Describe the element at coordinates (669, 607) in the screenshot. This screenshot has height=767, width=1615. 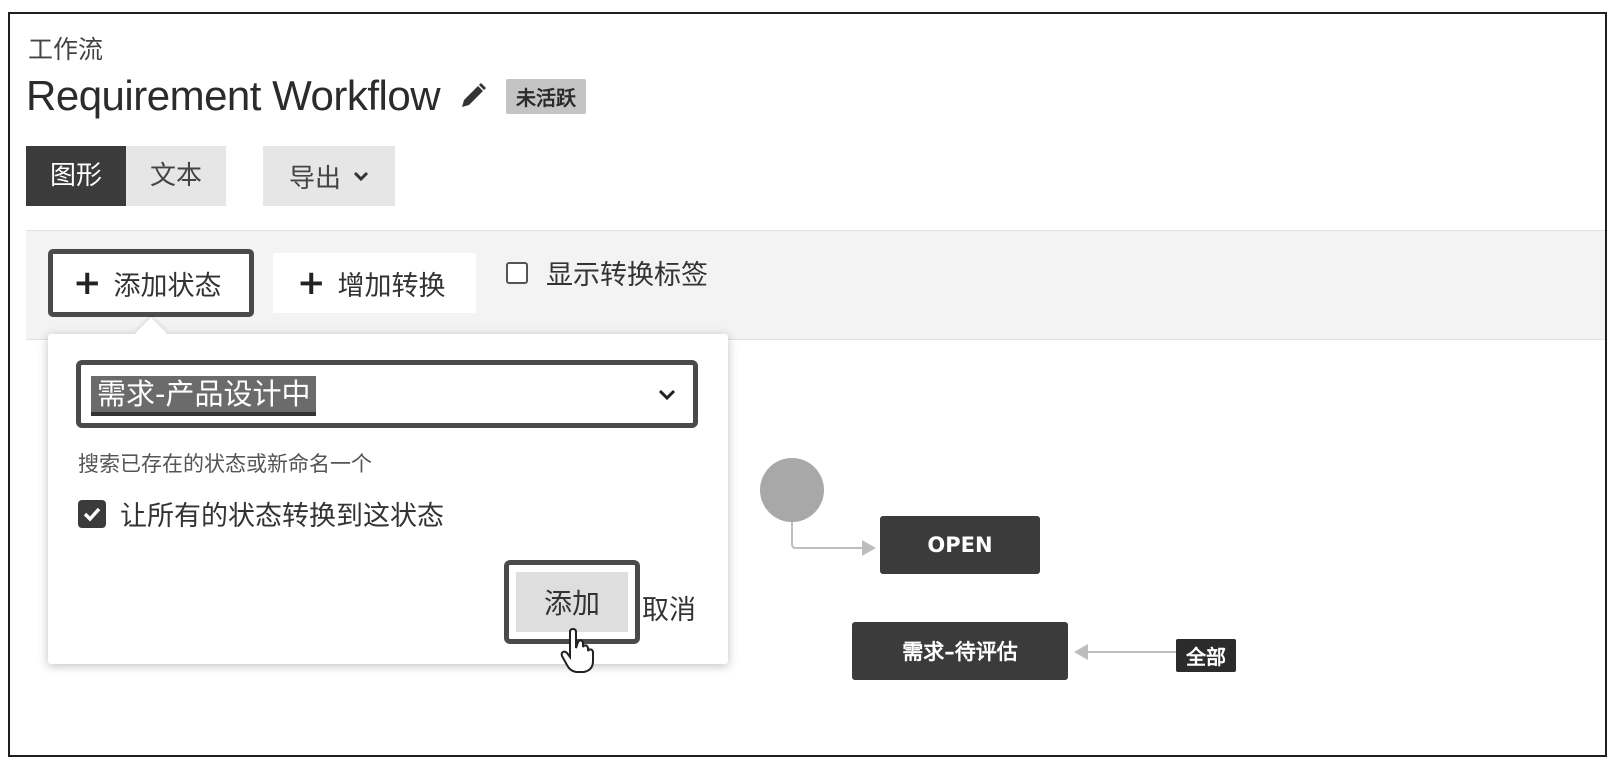
I see `cancel-link: 取消` at that location.